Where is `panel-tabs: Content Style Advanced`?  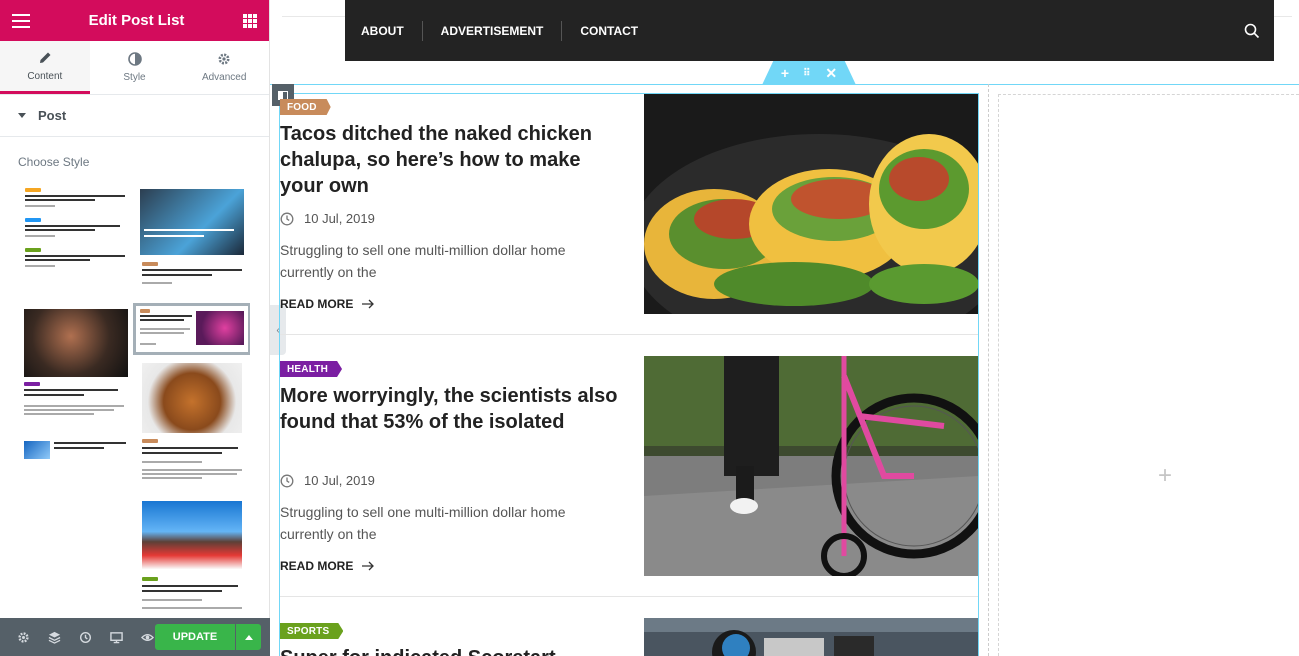
panel-tabs: Content Style Advanced is located at coordinates (134, 68).